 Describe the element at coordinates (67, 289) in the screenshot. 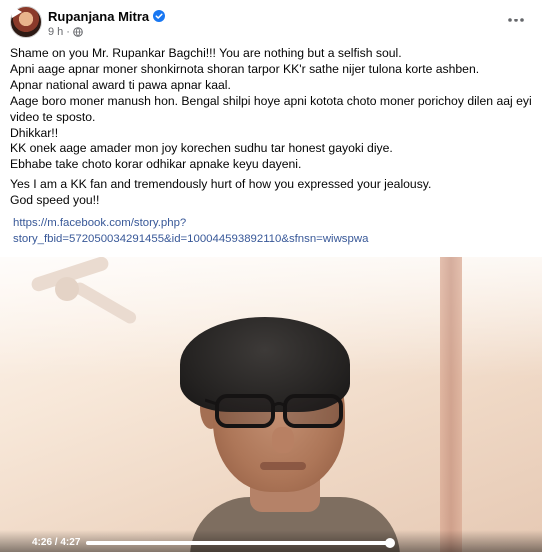

I see `ceiling-fan` at that location.